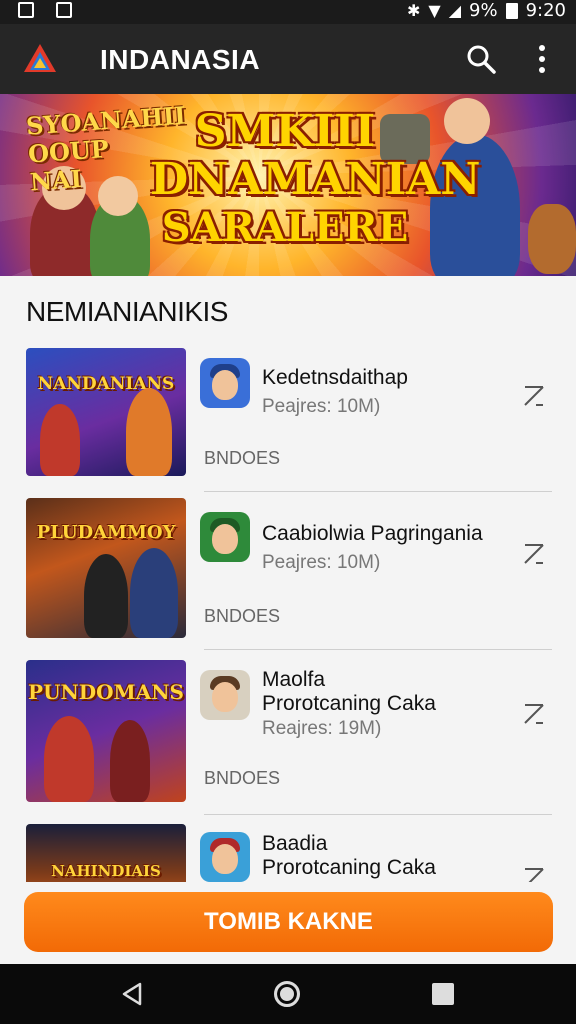 Image resolution: width=576 pixels, height=1024 pixels. What do you see at coordinates (467, 121) in the screenshot?
I see `hero-face` at bounding box center [467, 121].